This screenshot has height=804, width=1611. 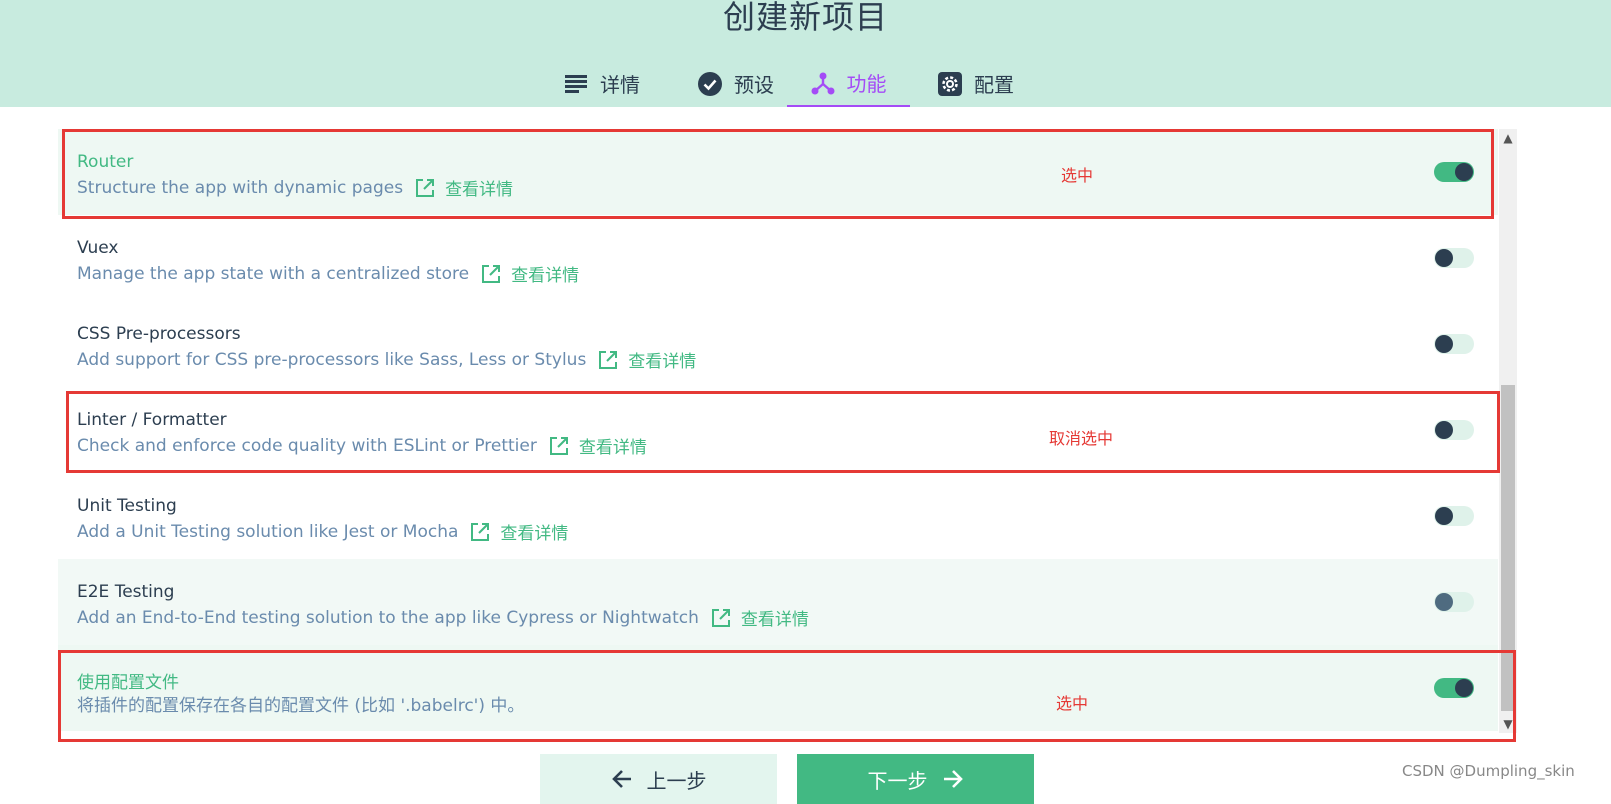 I want to click on tab-presets: 预设, so click(x=736, y=83).